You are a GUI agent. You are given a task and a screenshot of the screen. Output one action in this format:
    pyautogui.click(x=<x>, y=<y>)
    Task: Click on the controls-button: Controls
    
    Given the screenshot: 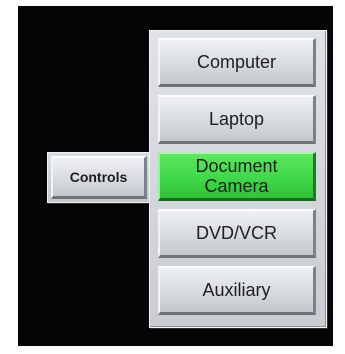 What is the action you would take?
    pyautogui.click(x=99, y=177)
    